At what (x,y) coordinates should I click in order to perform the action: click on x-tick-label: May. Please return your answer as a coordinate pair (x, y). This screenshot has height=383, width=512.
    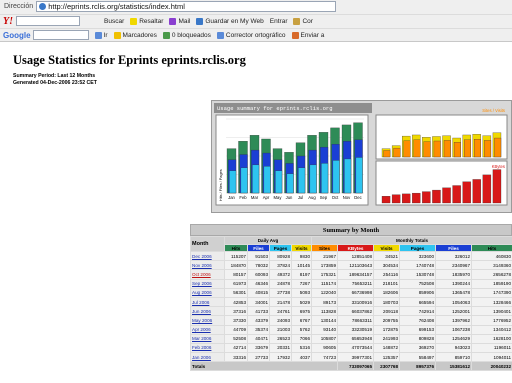
    Looking at the image, I should click on (278, 197).